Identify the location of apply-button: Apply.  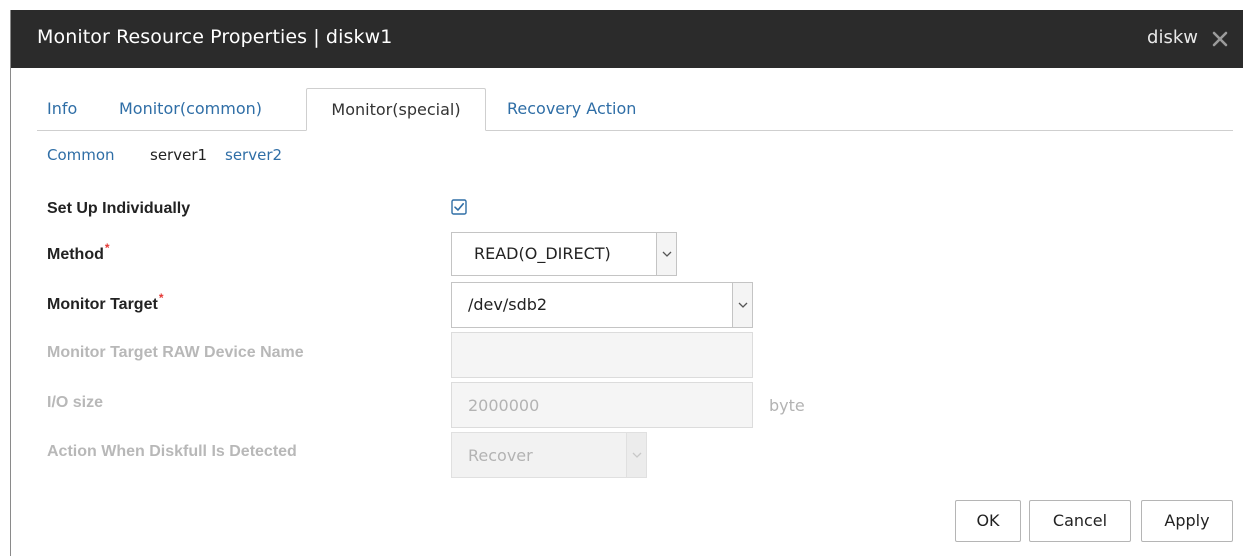
(1187, 521).